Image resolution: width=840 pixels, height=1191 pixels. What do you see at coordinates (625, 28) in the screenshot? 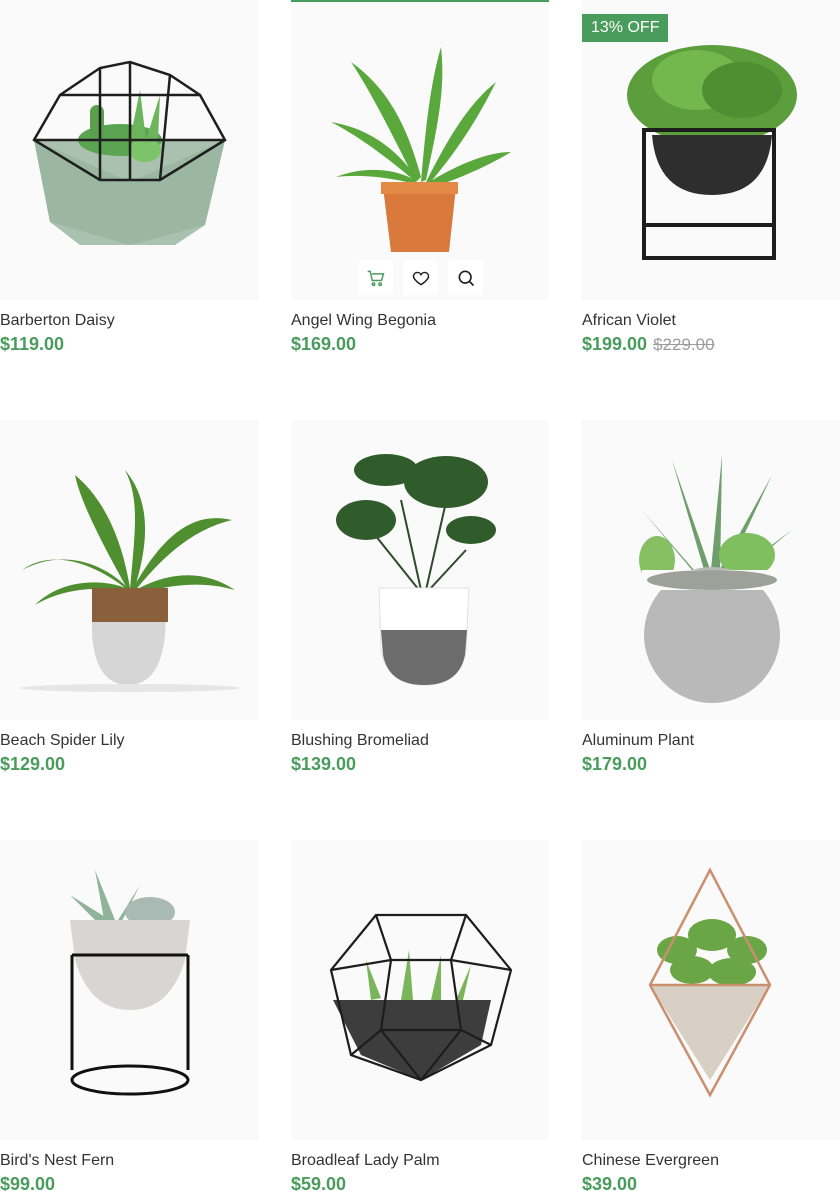
I see `discount-badge: 13% OFF` at bounding box center [625, 28].